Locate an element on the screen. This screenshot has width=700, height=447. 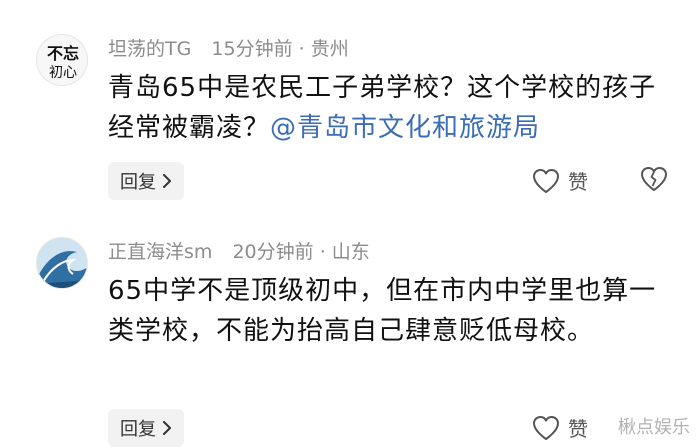
watermark: 楸点娱乐 is located at coordinates (654, 426).